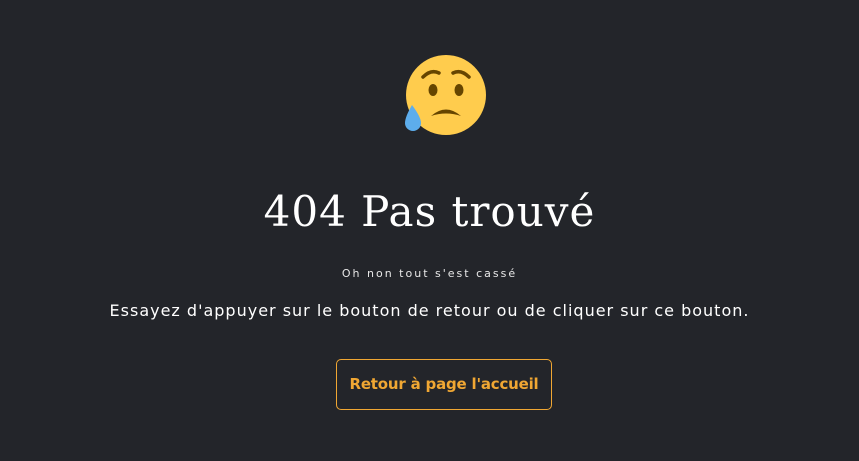 This screenshot has width=859, height=461. I want to click on back-to-home-button: Retour à page l'accueil, so click(444, 384).